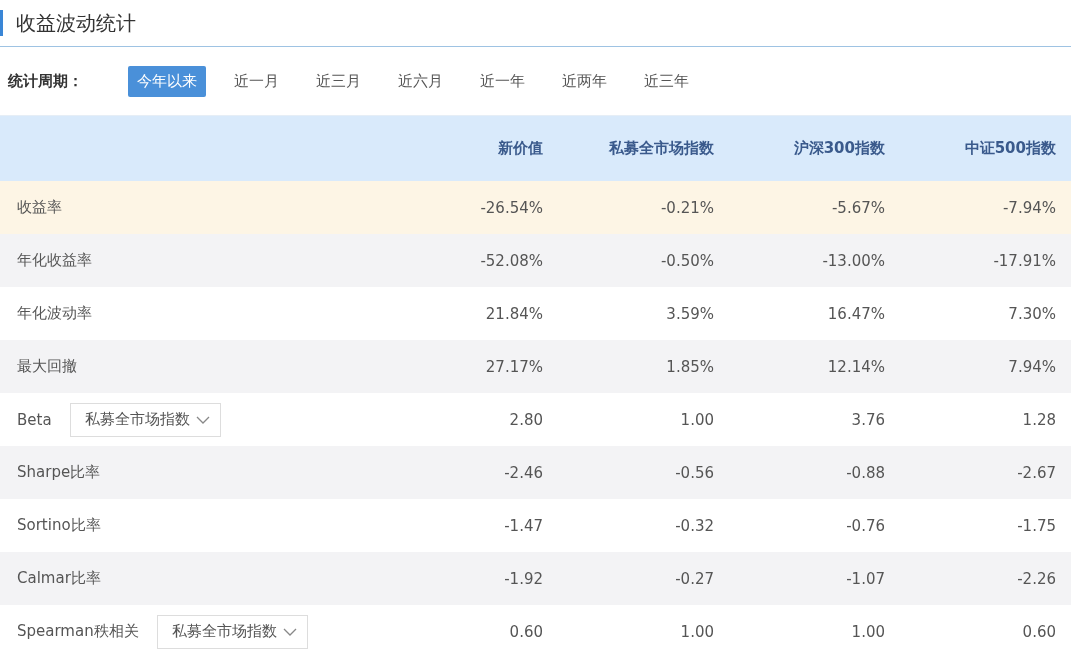 The height and width of the screenshot is (659, 1071). What do you see at coordinates (814, 472) in the screenshot?
I see `table-cell: -0.88` at bounding box center [814, 472].